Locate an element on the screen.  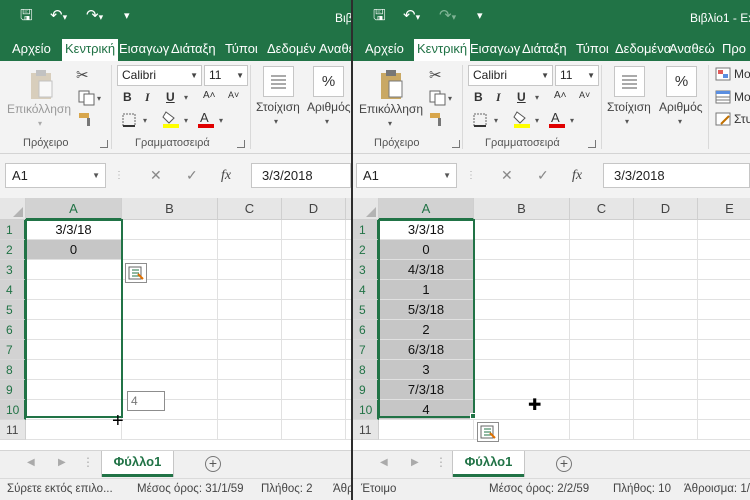
sheets-more-icon: ⋮ is located at coordinates (88, 462).